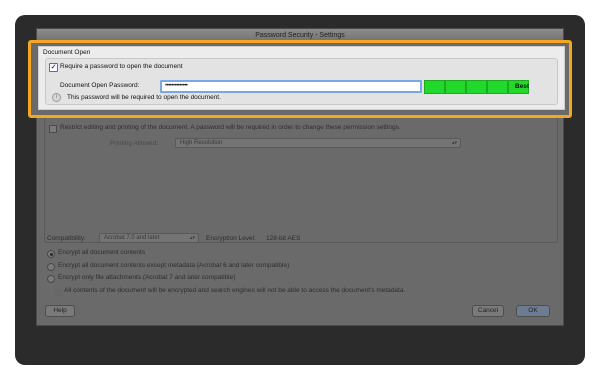  What do you see at coordinates (60, 311) in the screenshot?
I see `help-button: Help` at bounding box center [60, 311].